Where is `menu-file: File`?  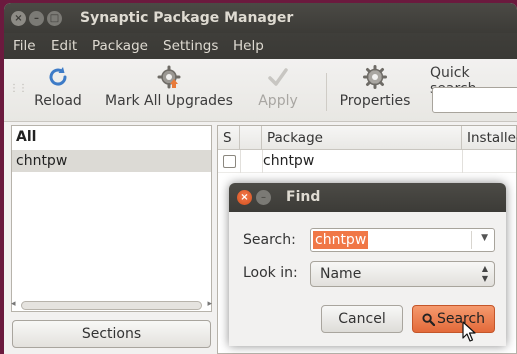 menu-file: File is located at coordinates (24, 46).